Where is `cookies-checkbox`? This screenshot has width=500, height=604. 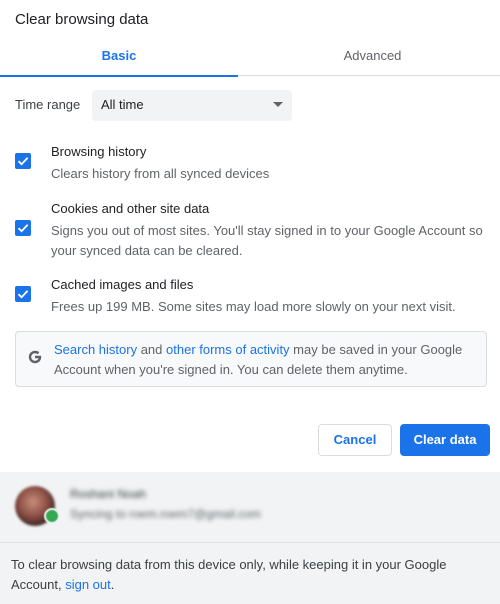 cookies-checkbox is located at coordinates (23, 228).